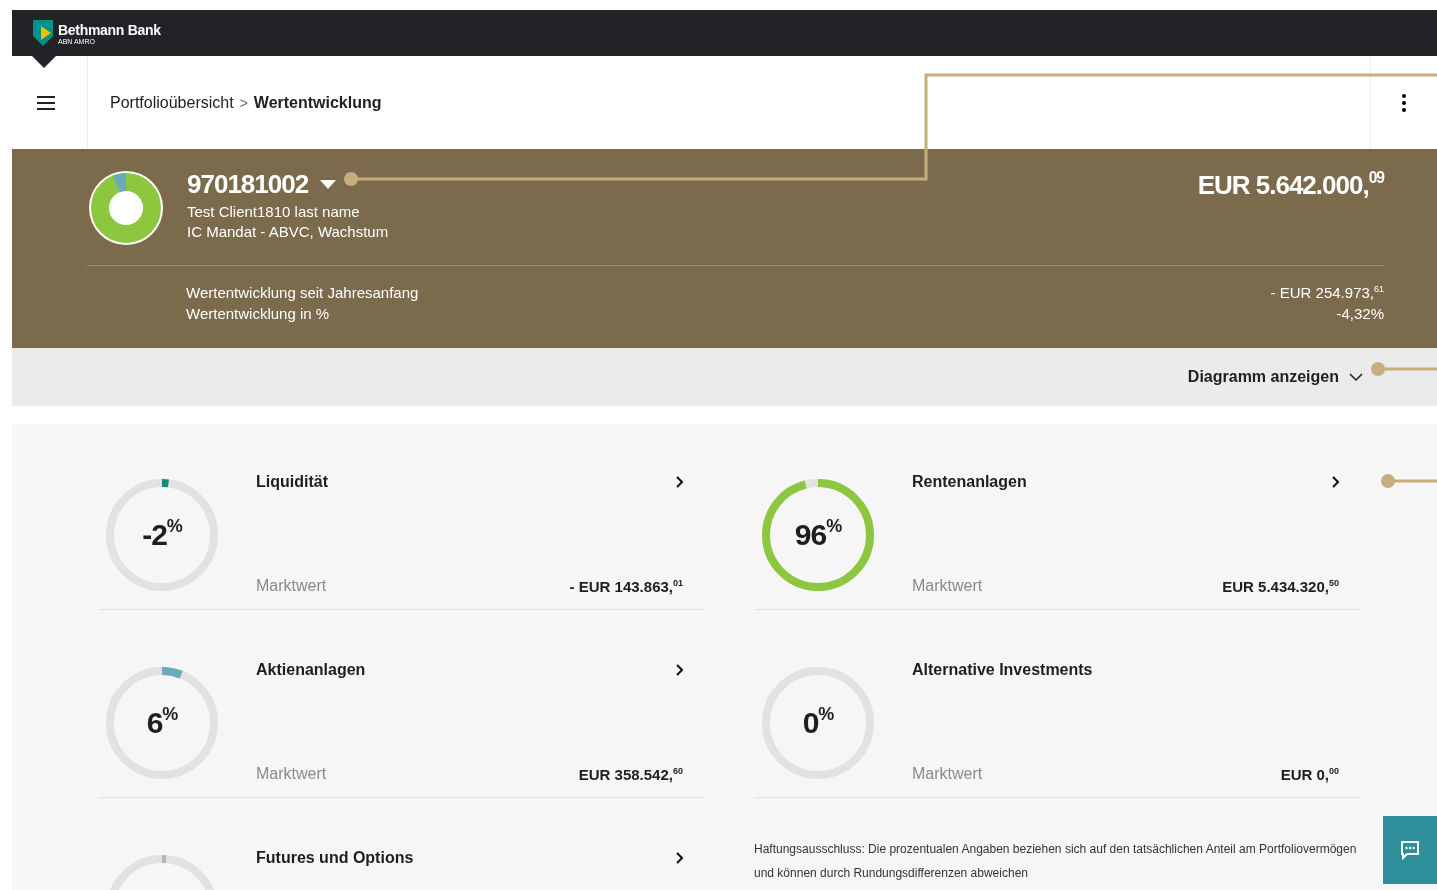 The width and height of the screenshot is (1437, 890). What do you see at coordinates (818, 535) in the screenshot?
I see `percent-value: 96$^{%}$` at bounding box center [818, 535].